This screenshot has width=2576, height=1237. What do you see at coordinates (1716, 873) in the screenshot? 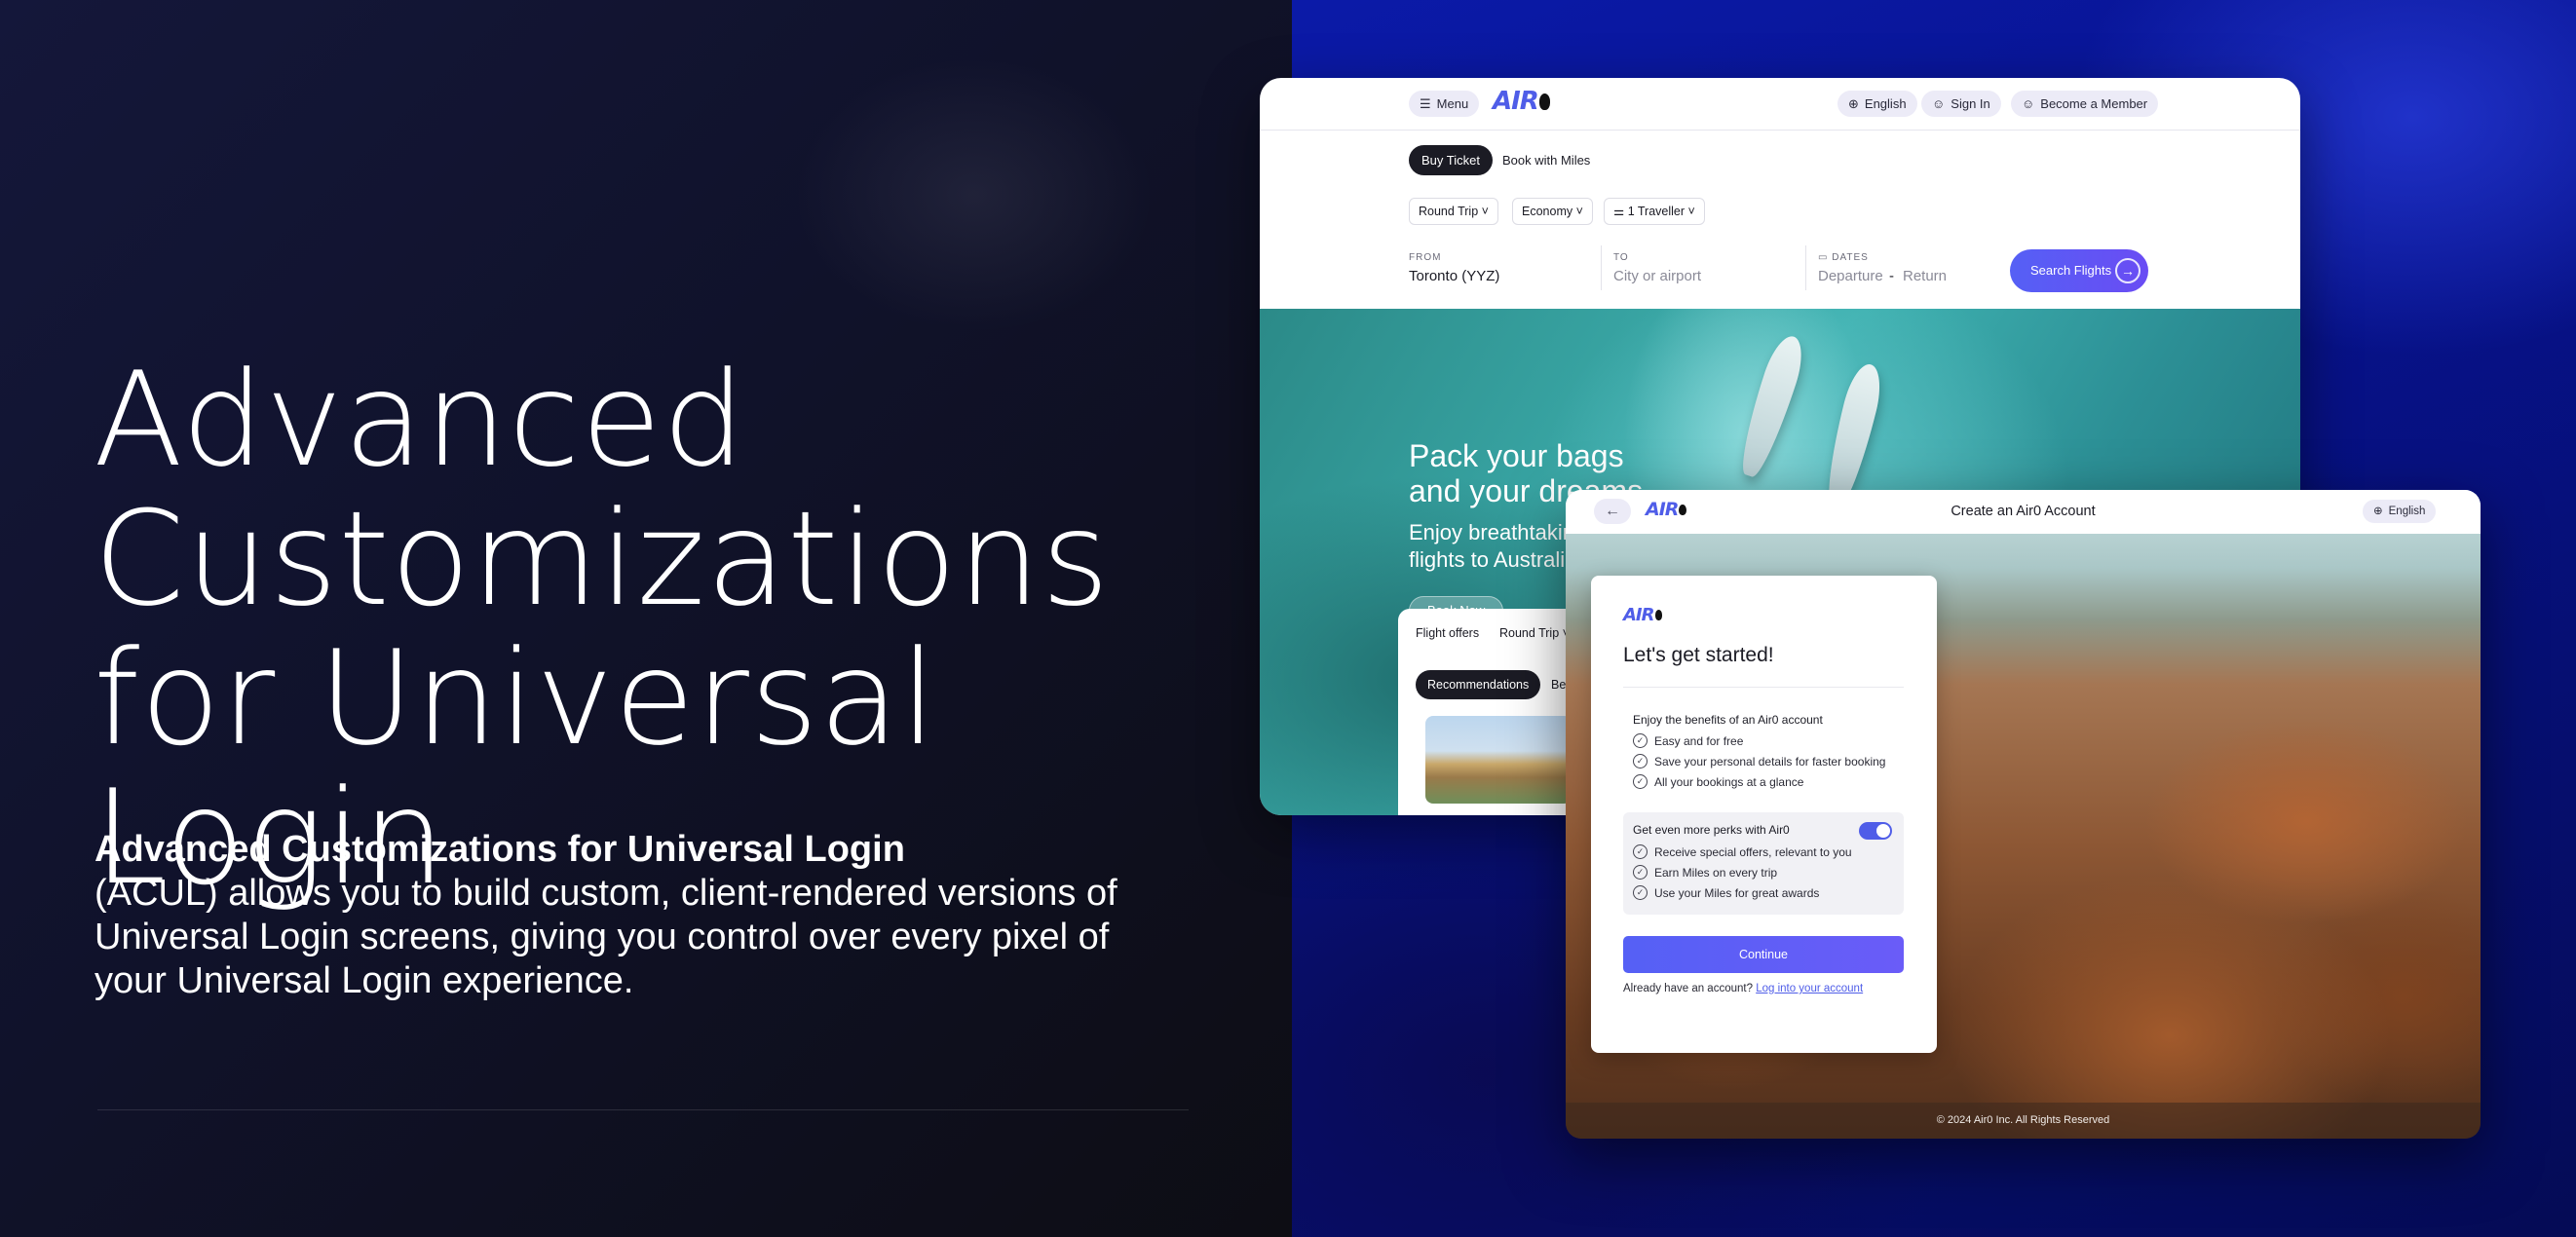
I see `perk-label: Earn Miles on every trip` at bounding box center [1716, 873].